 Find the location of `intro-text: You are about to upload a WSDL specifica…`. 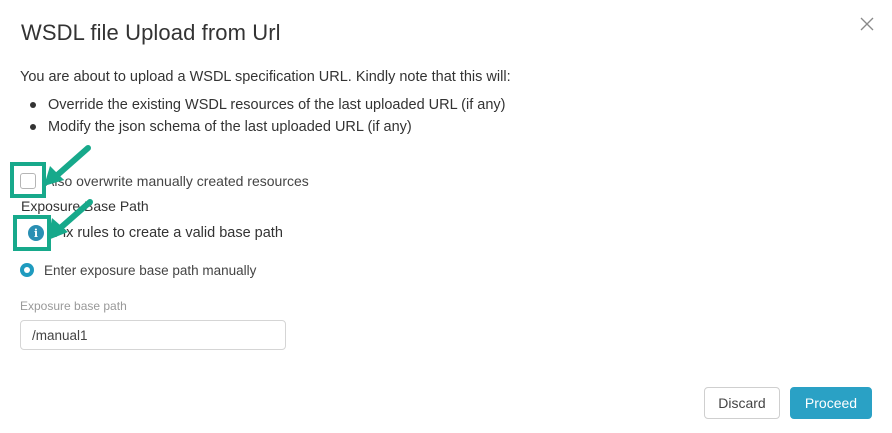

intro-text: You are about to upload a WSDL specifica… is located at coordinates (265, 77).